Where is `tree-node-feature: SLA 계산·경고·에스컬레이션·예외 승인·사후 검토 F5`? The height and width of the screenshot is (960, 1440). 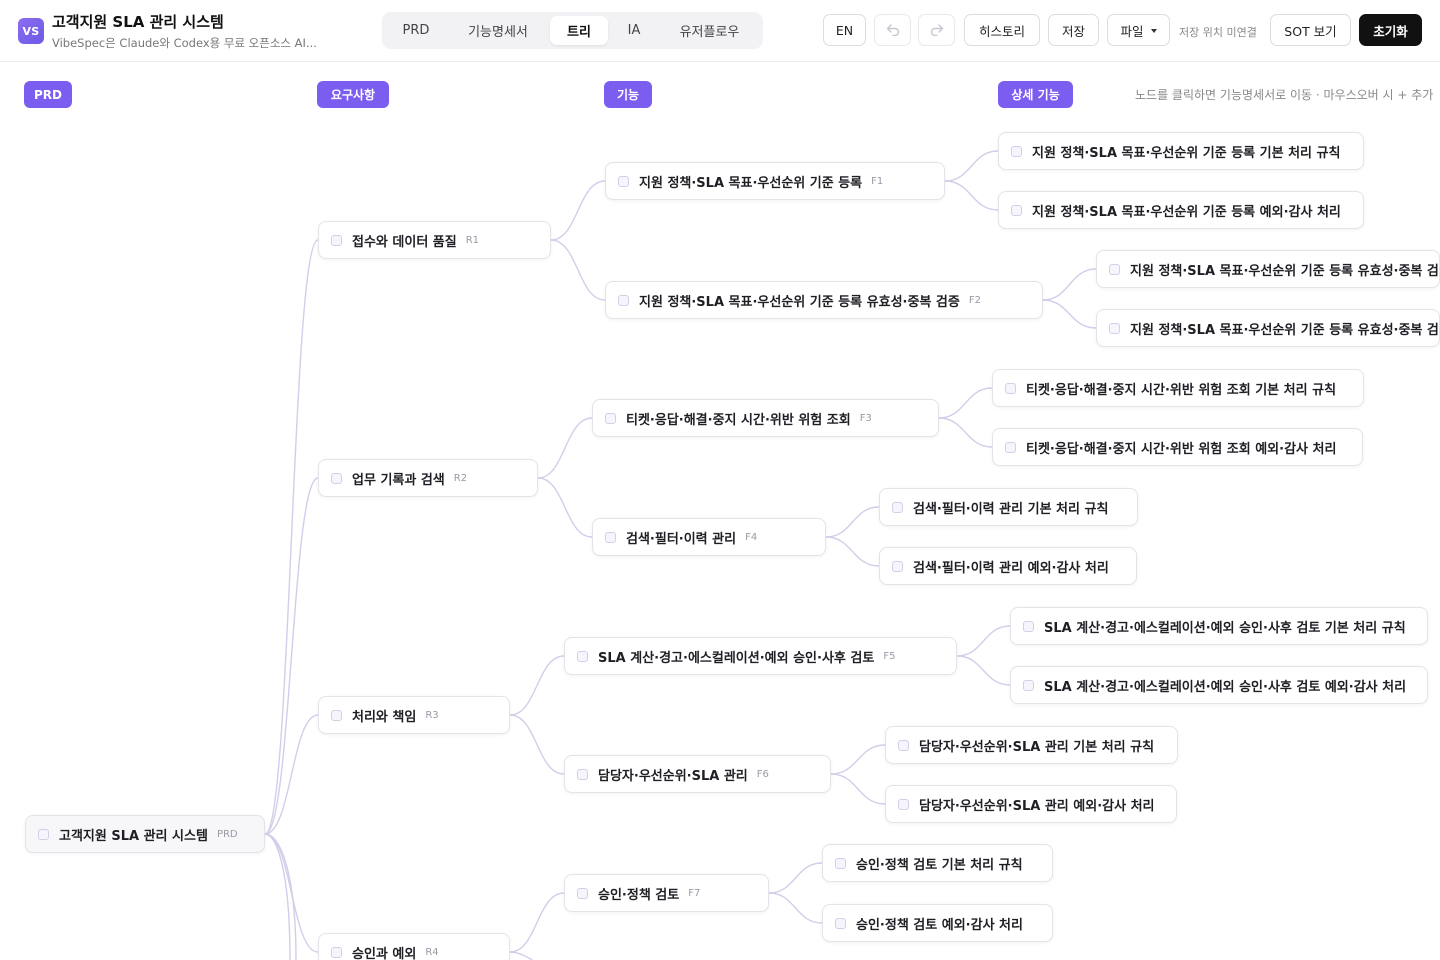
tree-node-feature: SLA 계산·경고·에스컬레이션·예외 승인·사후 검토 F5 is located at coordinates (760, 656).